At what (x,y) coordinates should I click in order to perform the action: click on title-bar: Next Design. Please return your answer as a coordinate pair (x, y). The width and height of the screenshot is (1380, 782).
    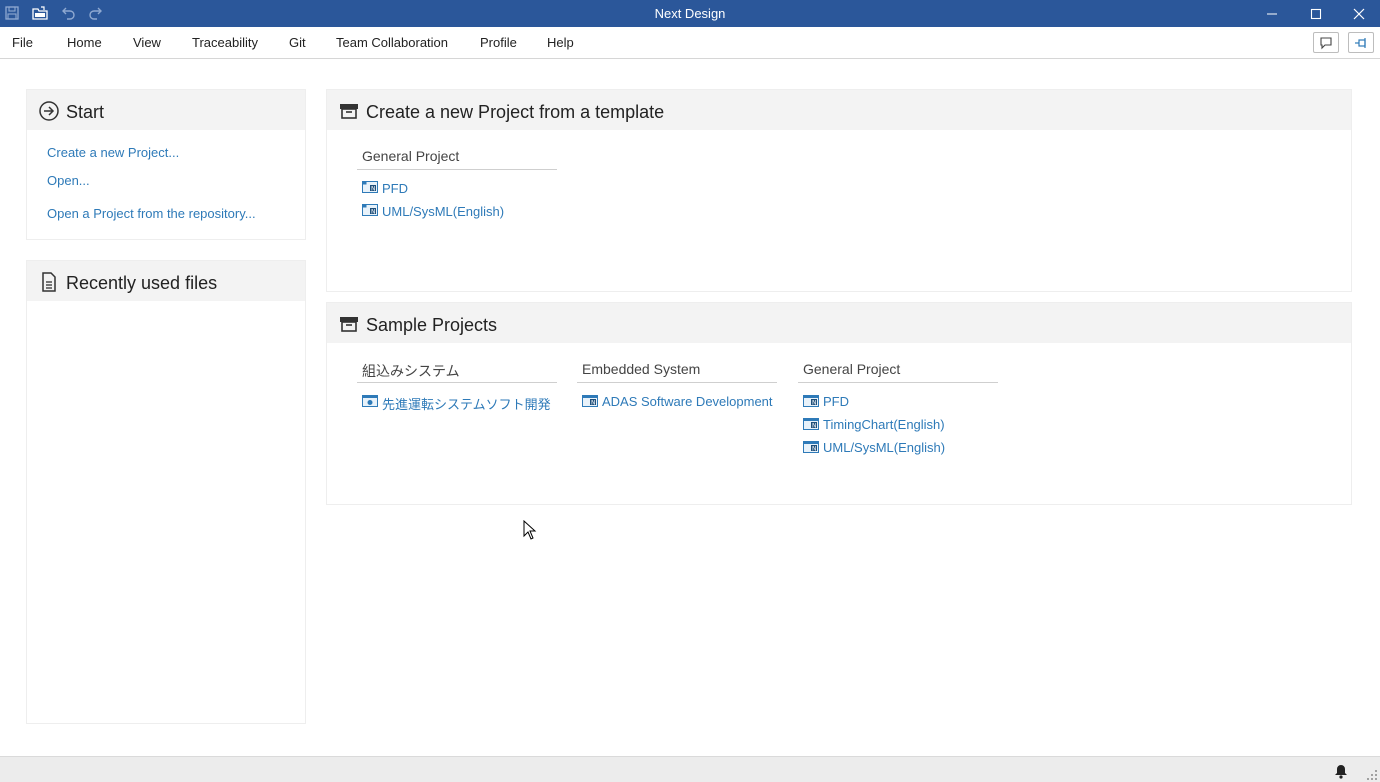
    Looking at the image, I should click on (690, 13).